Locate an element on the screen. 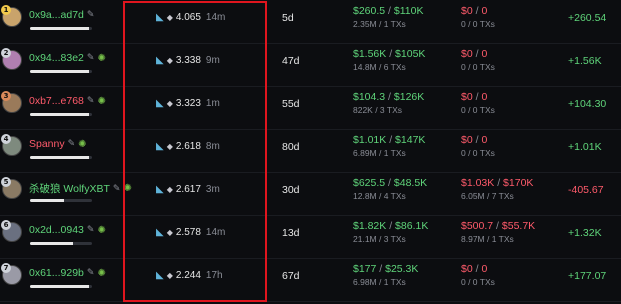  rank-badge: 3 is located at coordinates (6, 96).